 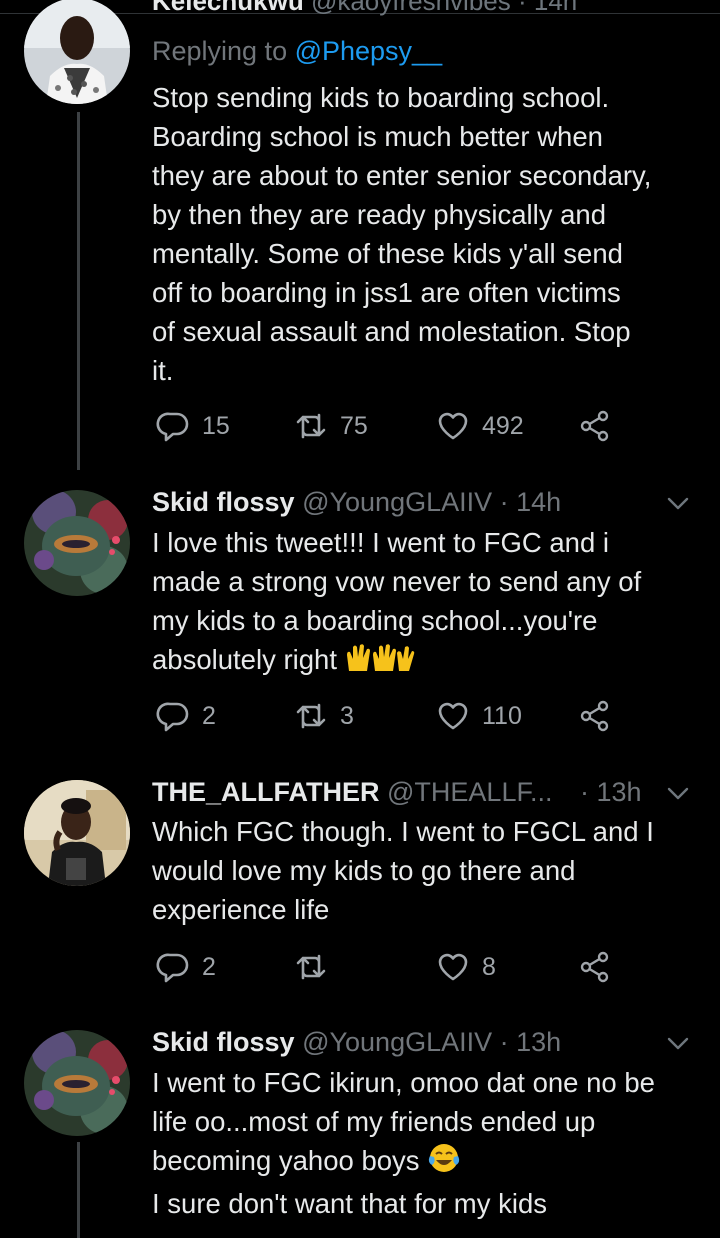 I want to click on like-button: 8, so click(x=466, y=967).